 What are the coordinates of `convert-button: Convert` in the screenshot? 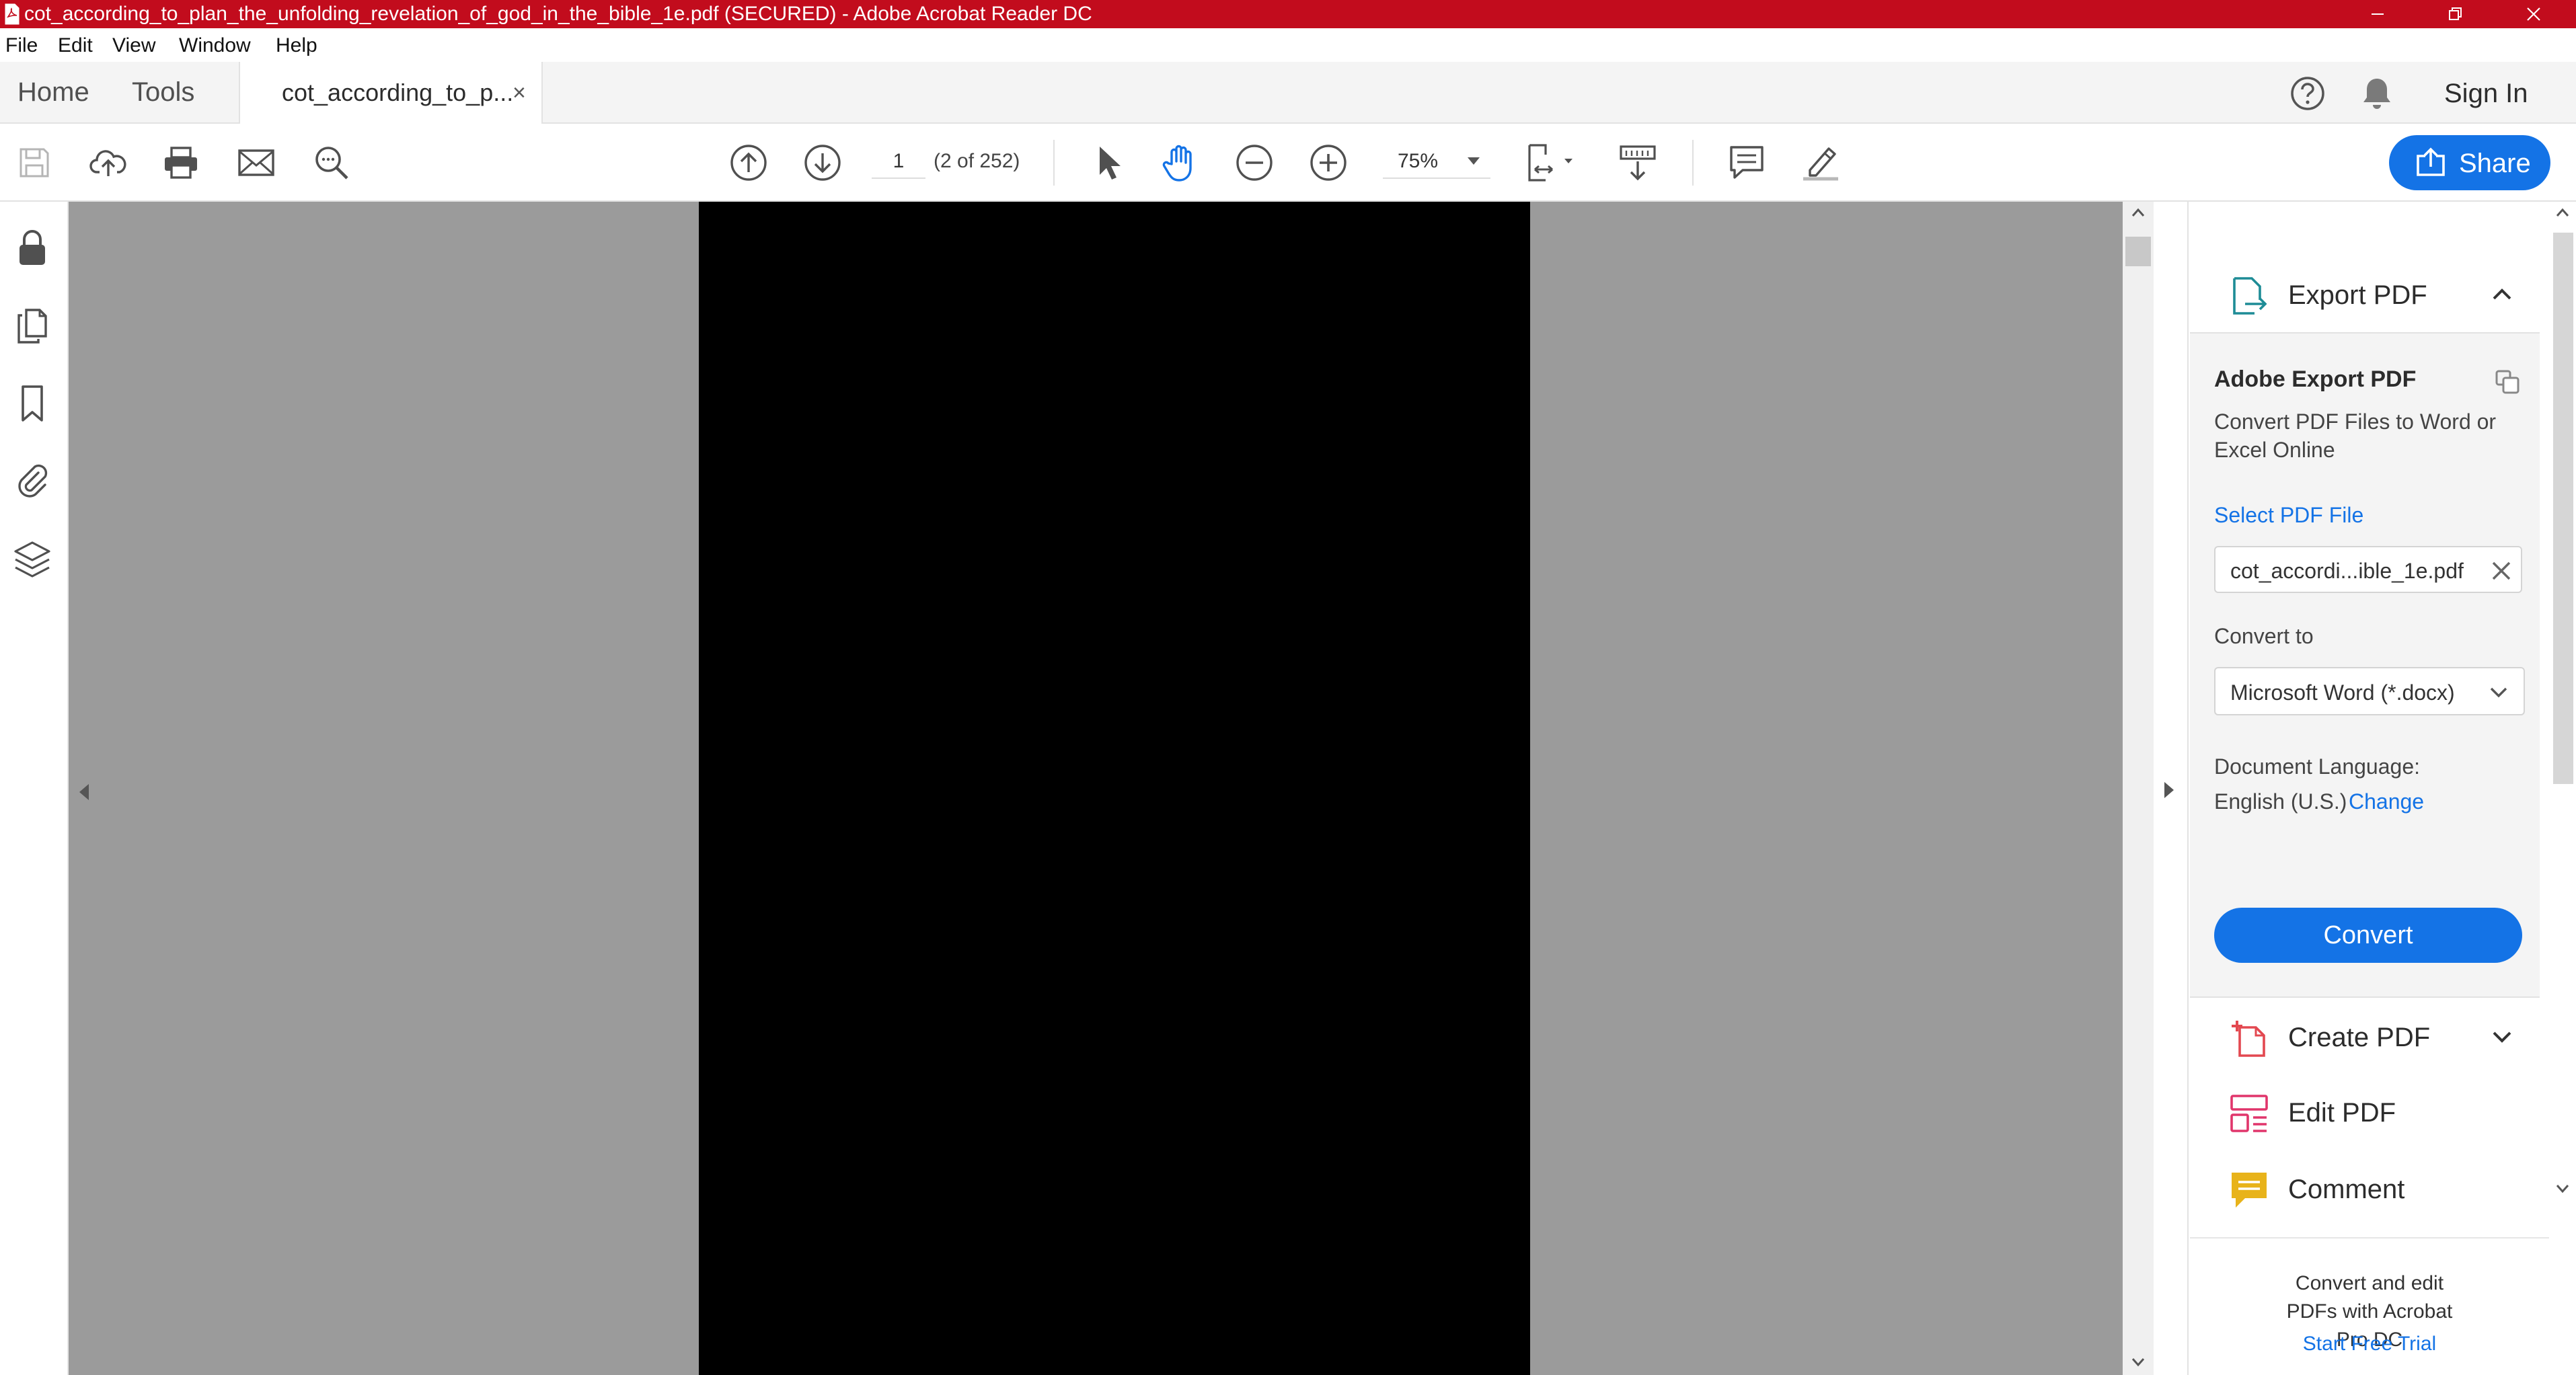 It's located at (2368, 935).